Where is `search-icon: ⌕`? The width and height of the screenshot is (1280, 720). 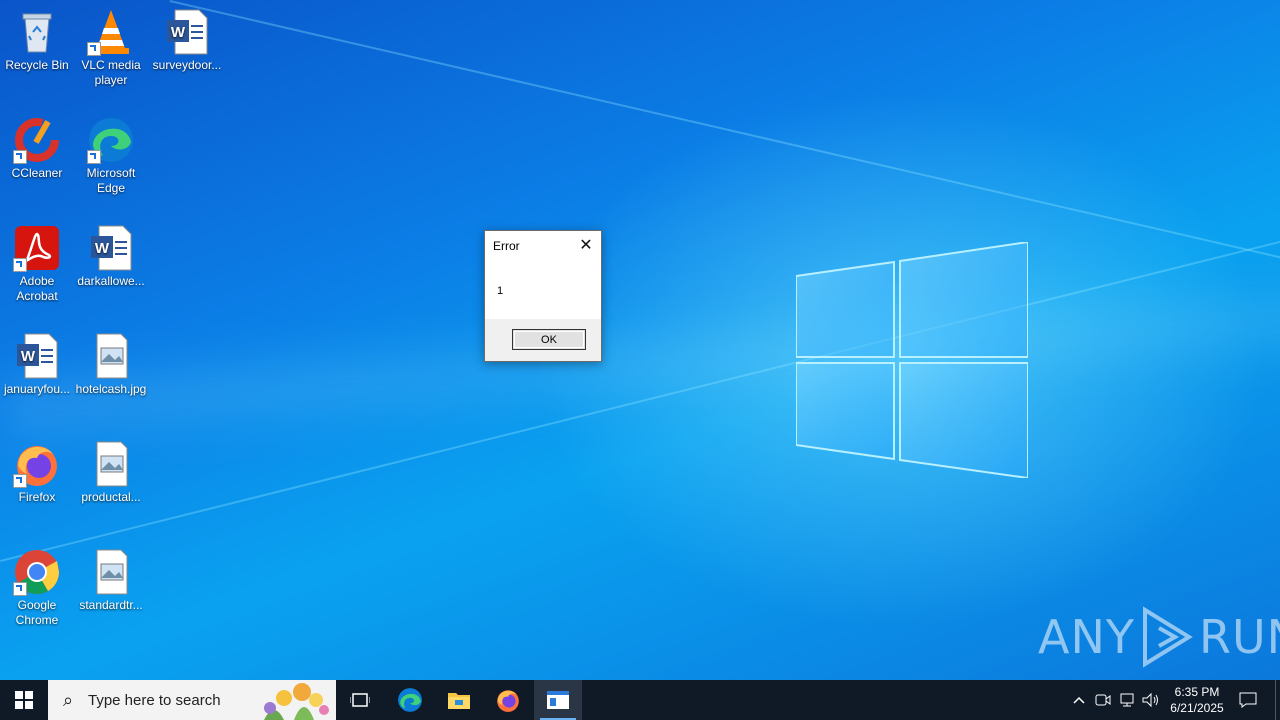
search-icon: ⌕ is located at coordinates (68, 699).